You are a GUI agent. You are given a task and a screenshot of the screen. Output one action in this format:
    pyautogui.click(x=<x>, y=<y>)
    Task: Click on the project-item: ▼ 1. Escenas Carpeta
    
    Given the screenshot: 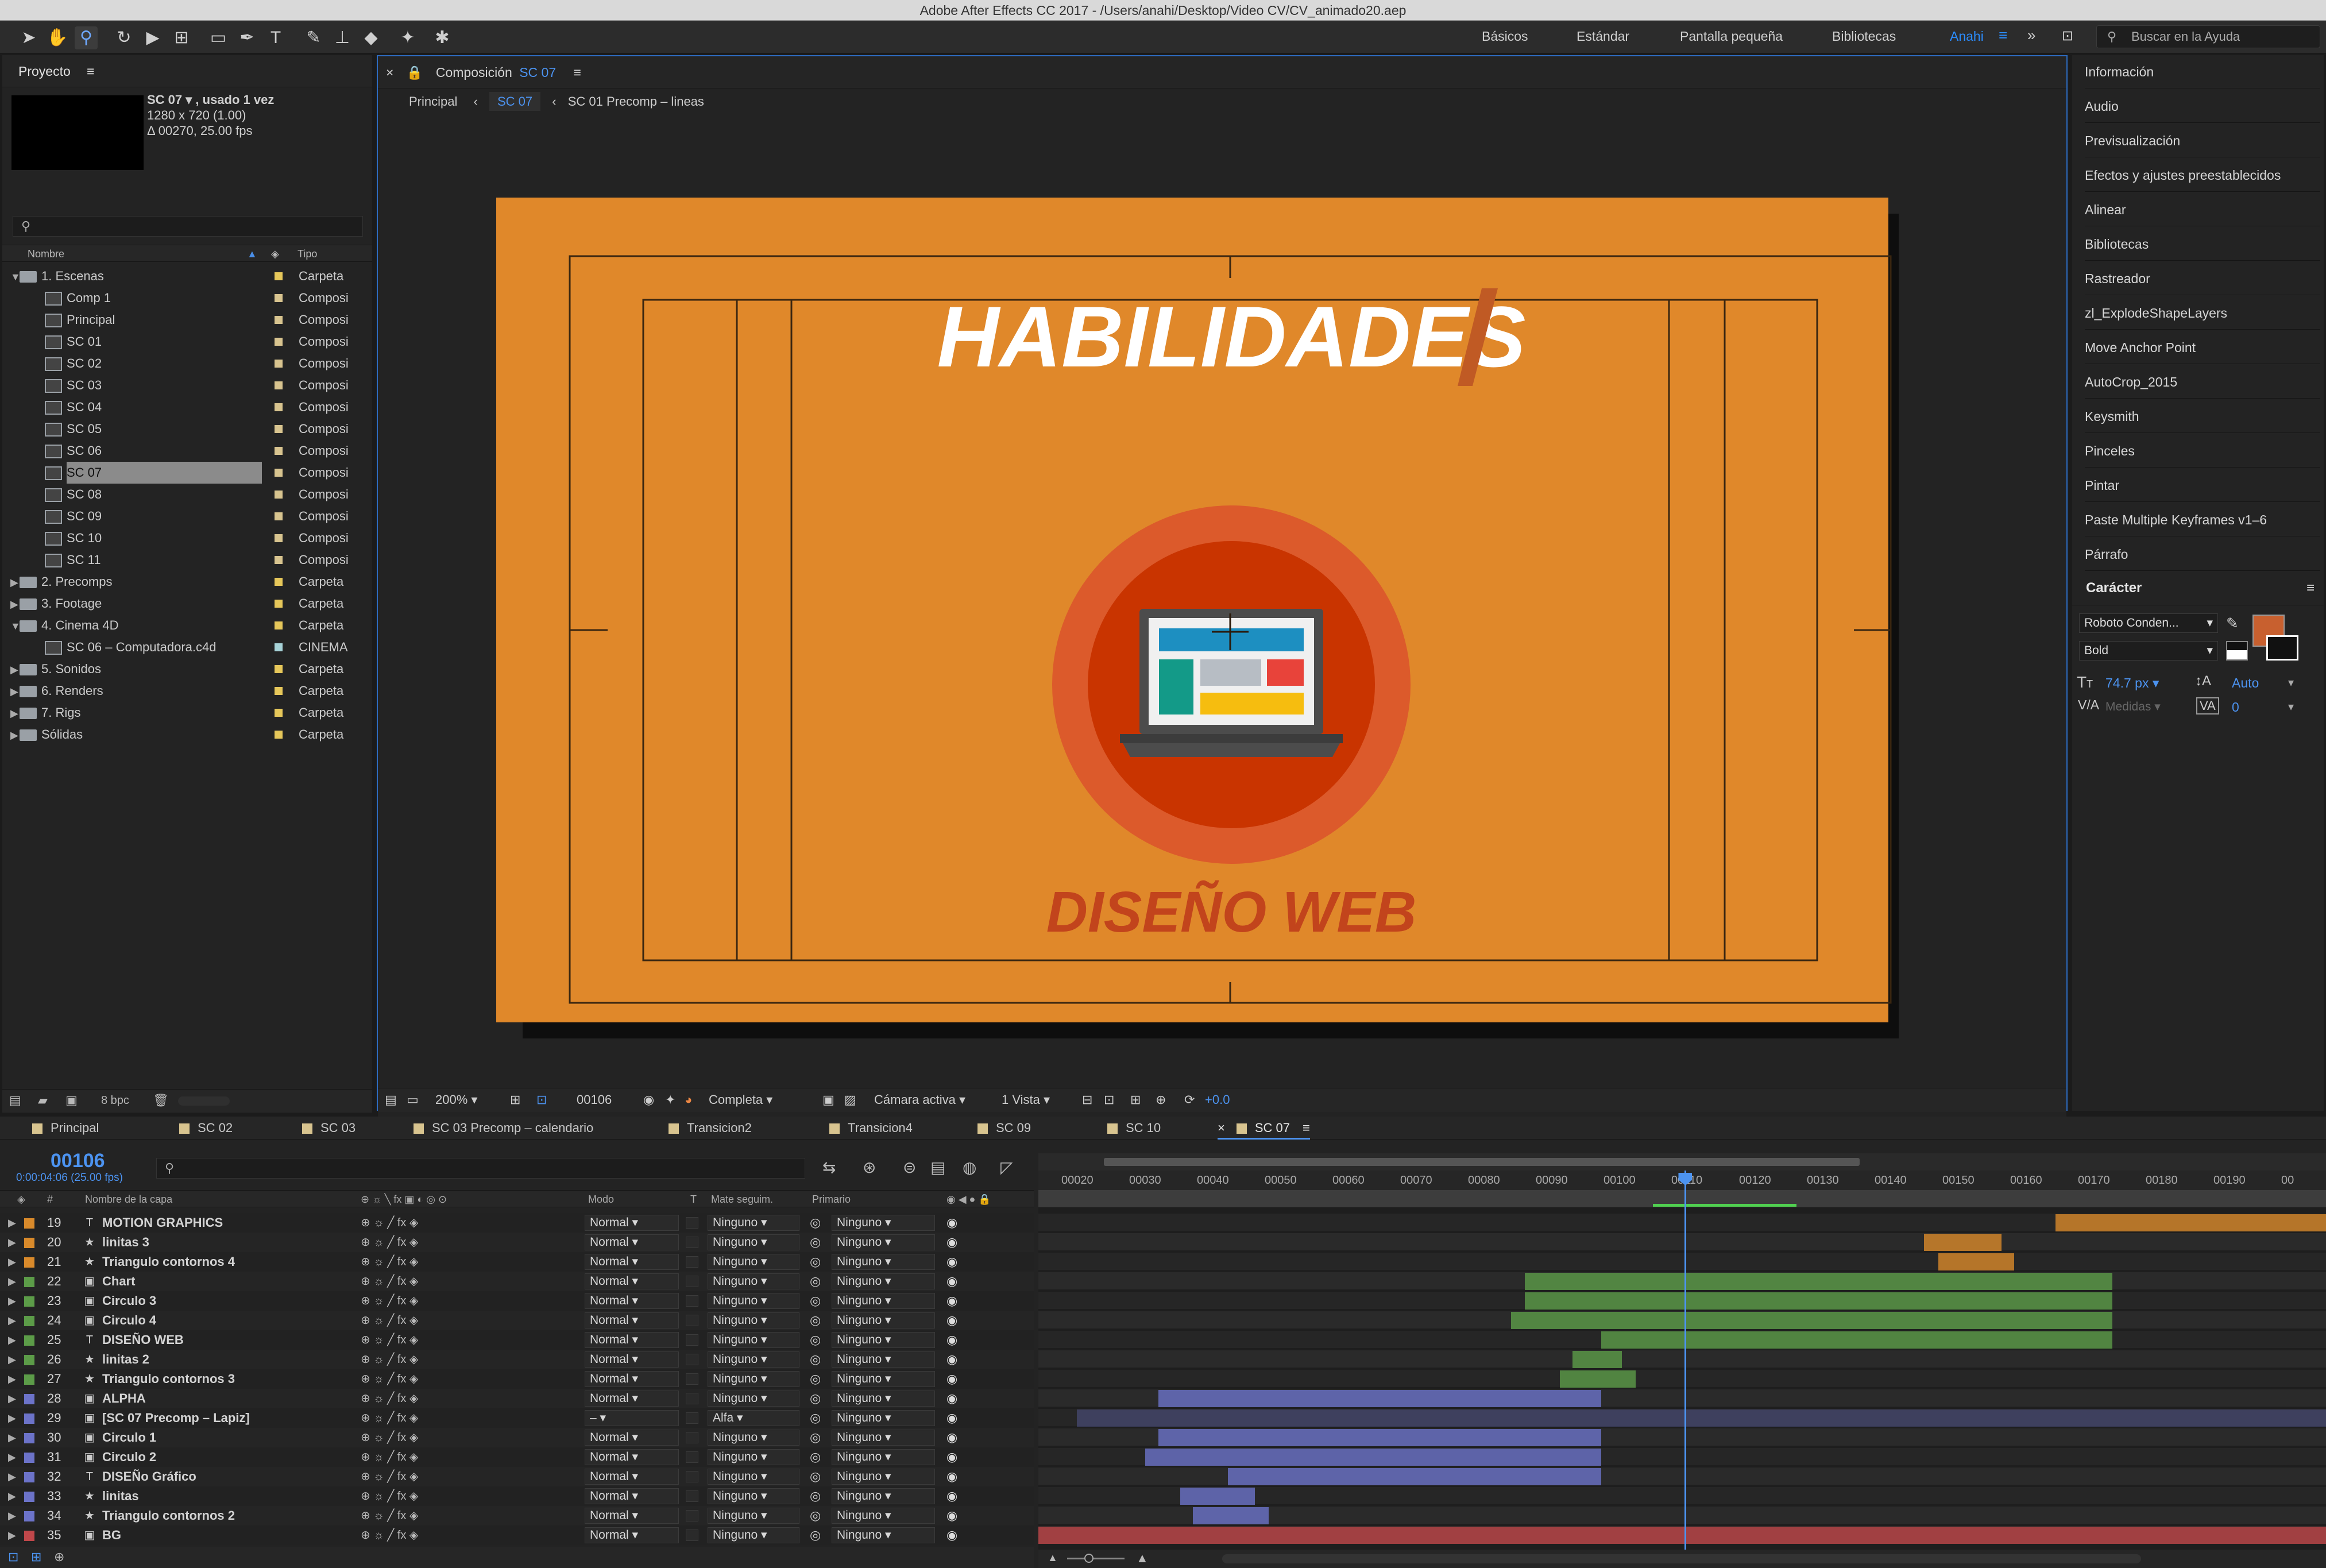 What is the action you would take?
    pyautogui.click(x=188, y=276)
    